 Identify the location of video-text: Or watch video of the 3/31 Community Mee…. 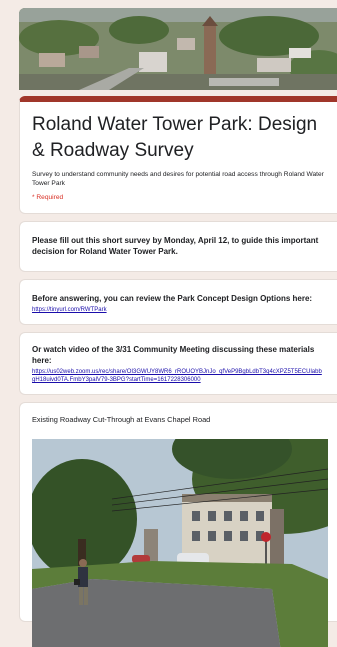
(173, 355).